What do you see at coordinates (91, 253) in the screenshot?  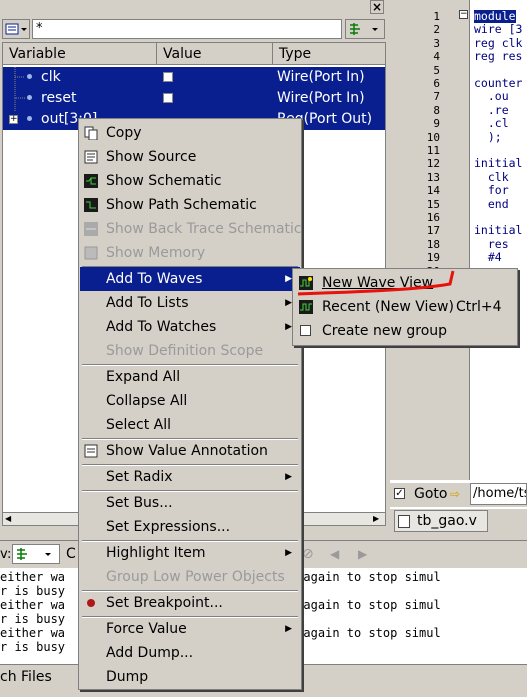 I see `memory-icon` at bounding box center [91, 253].